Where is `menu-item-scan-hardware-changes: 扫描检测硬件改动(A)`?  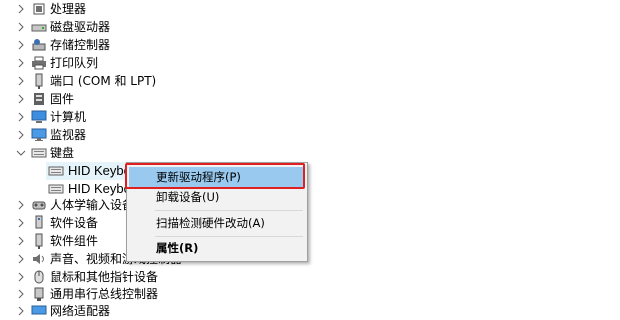
menu-item-scan-hardware-changes: 扫描检测硬件改动(A) is located at coordinates (216, 223).